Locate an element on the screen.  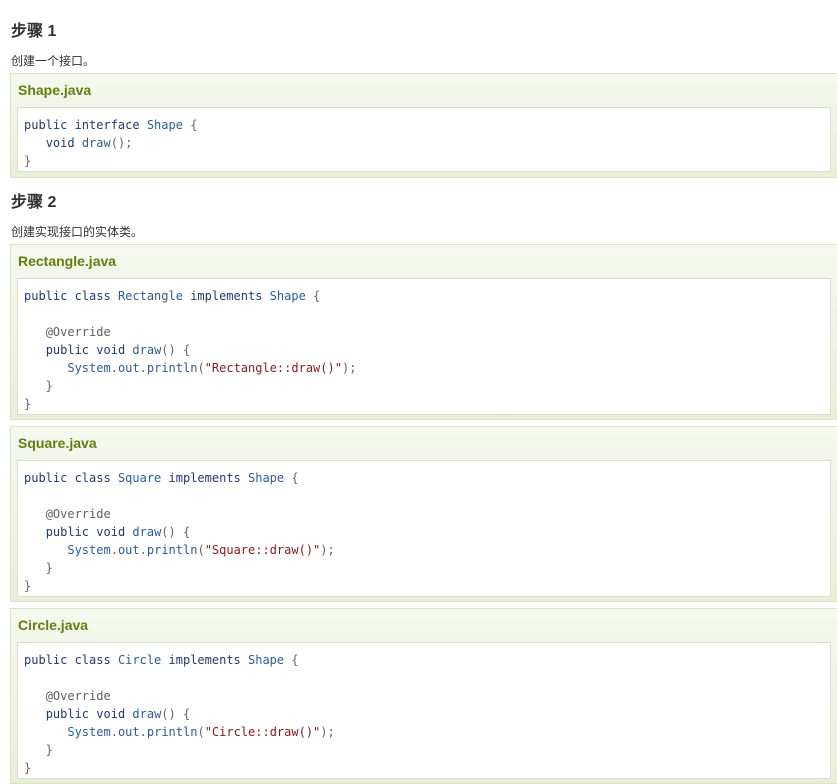
code-line: System.out.println("Square::draw()"); is located at coordinates (424, 550).